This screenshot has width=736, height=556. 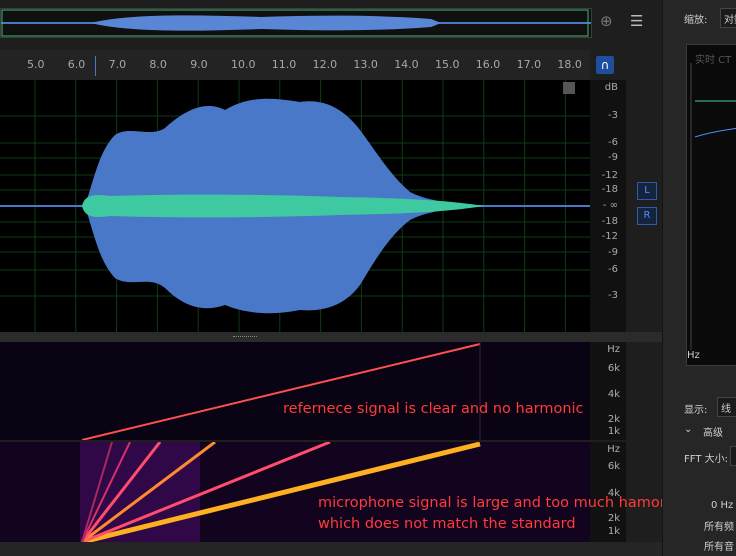 I want to click on ruler-tick-label: 12.0, so click(x=325, y=64).